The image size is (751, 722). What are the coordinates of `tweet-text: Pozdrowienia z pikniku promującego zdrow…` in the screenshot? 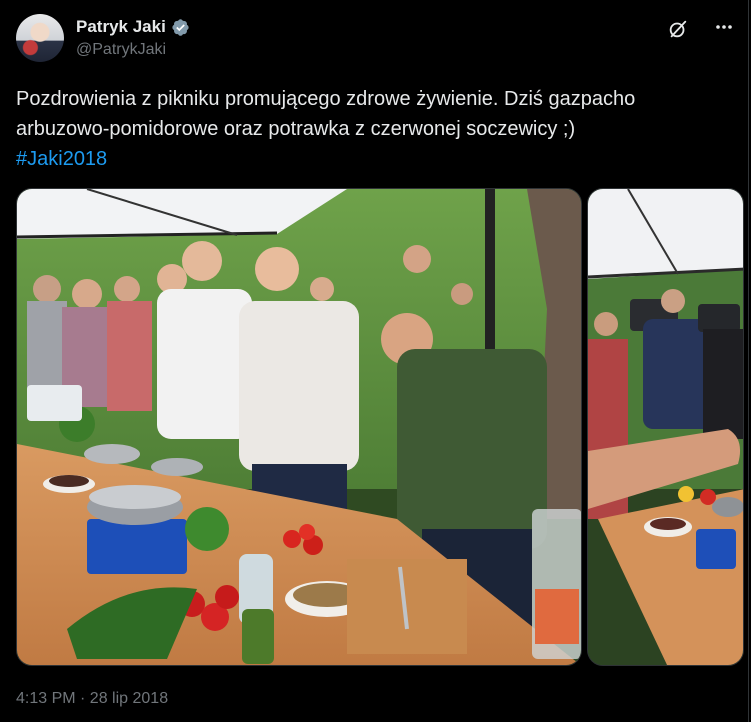 It's located at (366, 129).